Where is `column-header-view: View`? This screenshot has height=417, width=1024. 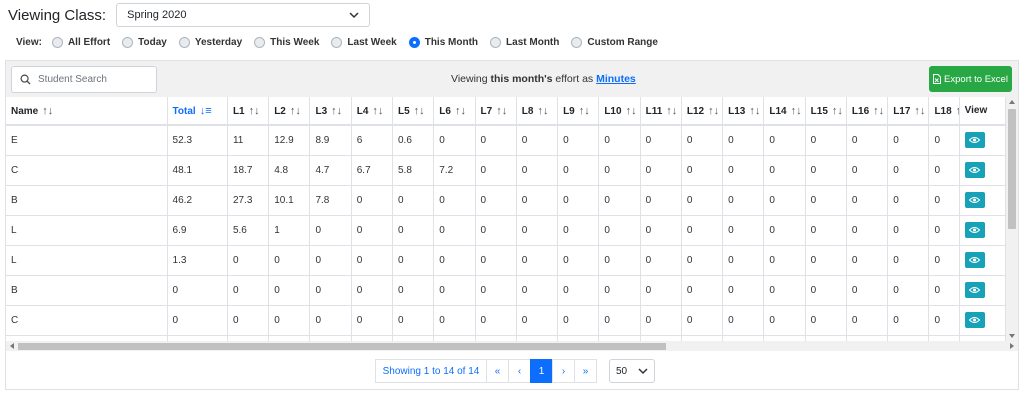
column-header-view: View is located at coordinates (982, 111).